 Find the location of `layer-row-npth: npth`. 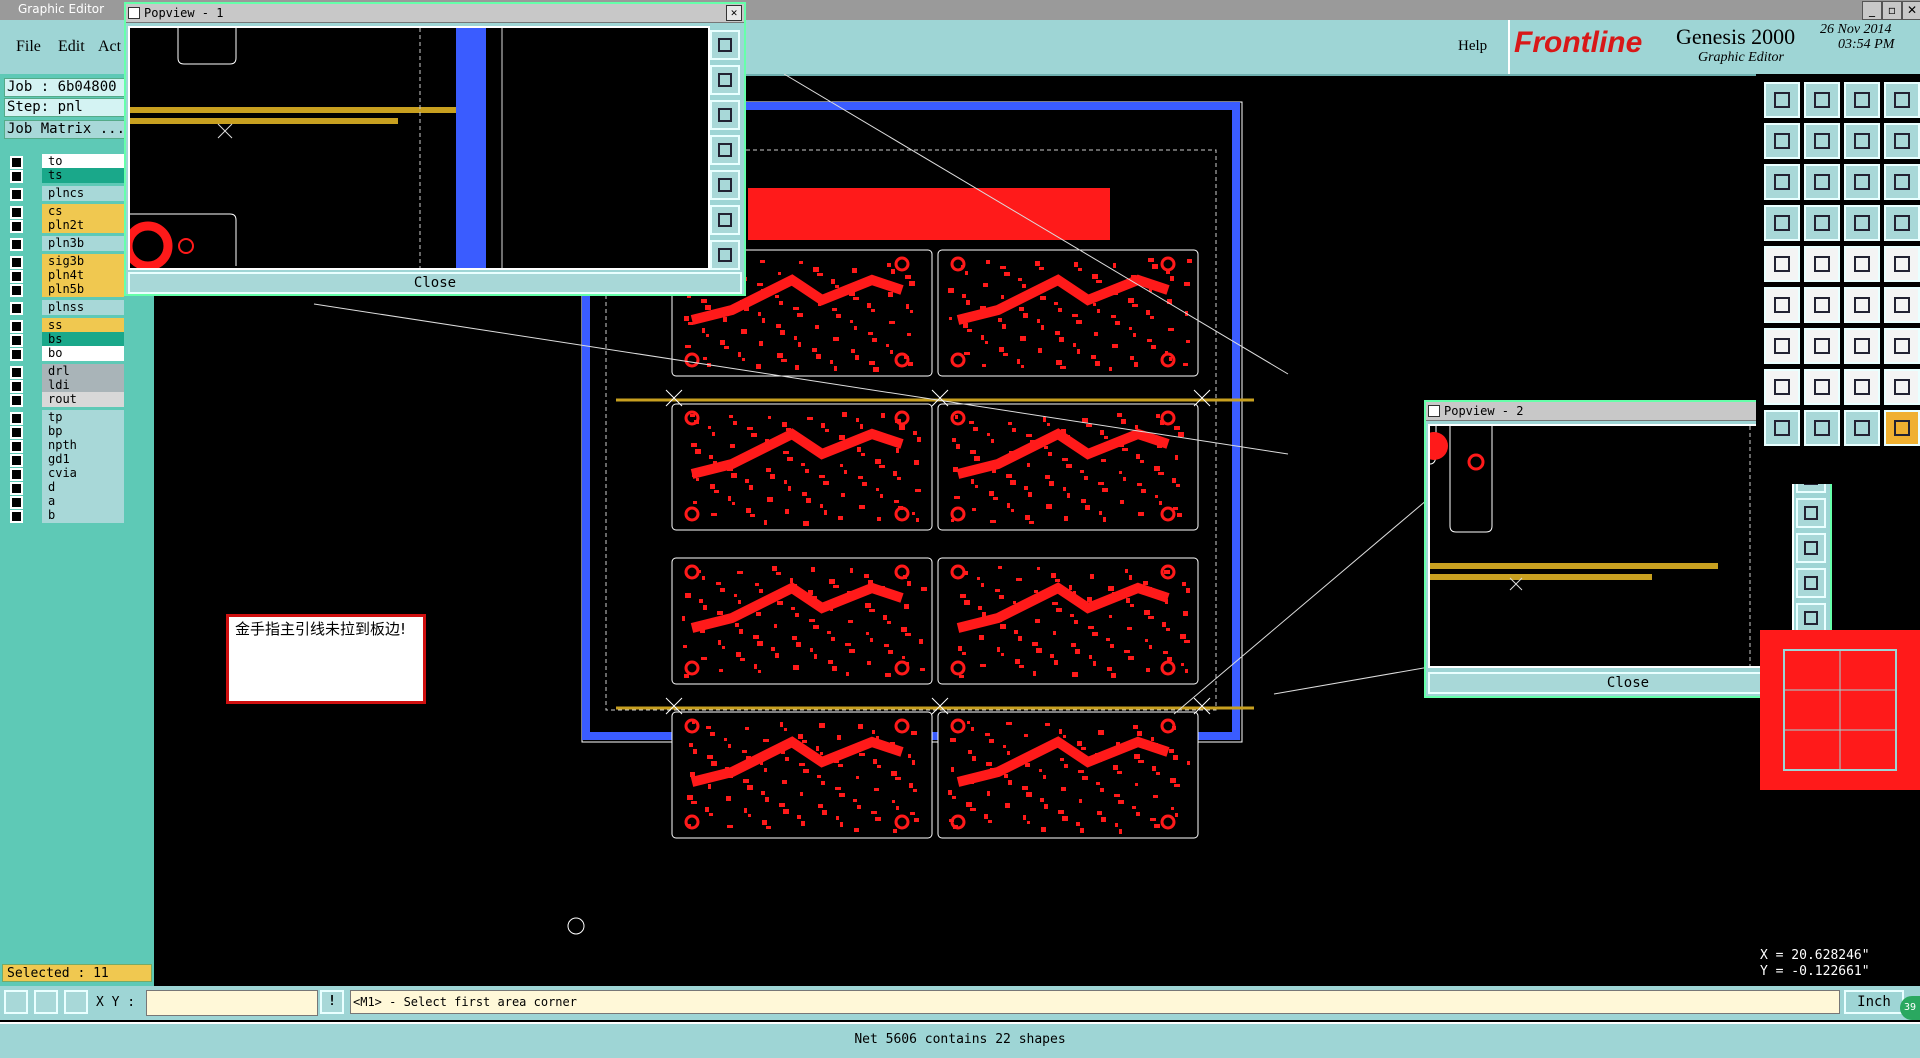

layer-row-npth: npth is located at coordinates (65, 445).